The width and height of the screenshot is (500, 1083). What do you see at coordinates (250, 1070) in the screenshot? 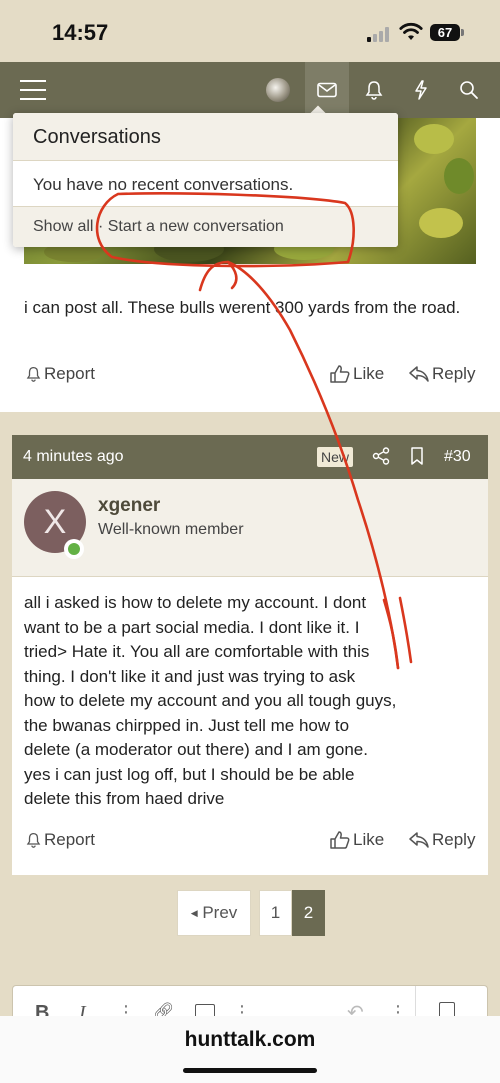
I see `home-indicator` at bounding box center [250, 1070].